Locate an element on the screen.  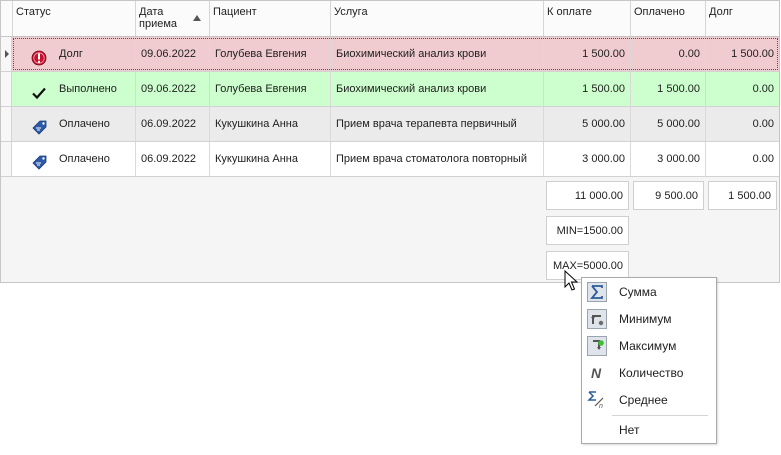
menu-item-sum-label: Сумма is located at coordinates (638, 292).